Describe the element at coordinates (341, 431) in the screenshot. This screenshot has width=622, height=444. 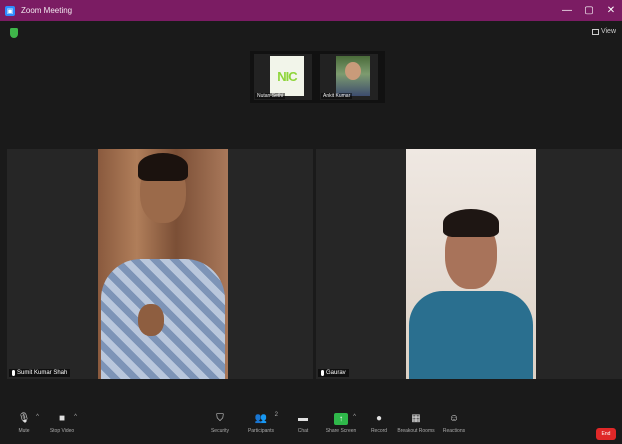
I see `share-screen-label: Share Screen` at that location.